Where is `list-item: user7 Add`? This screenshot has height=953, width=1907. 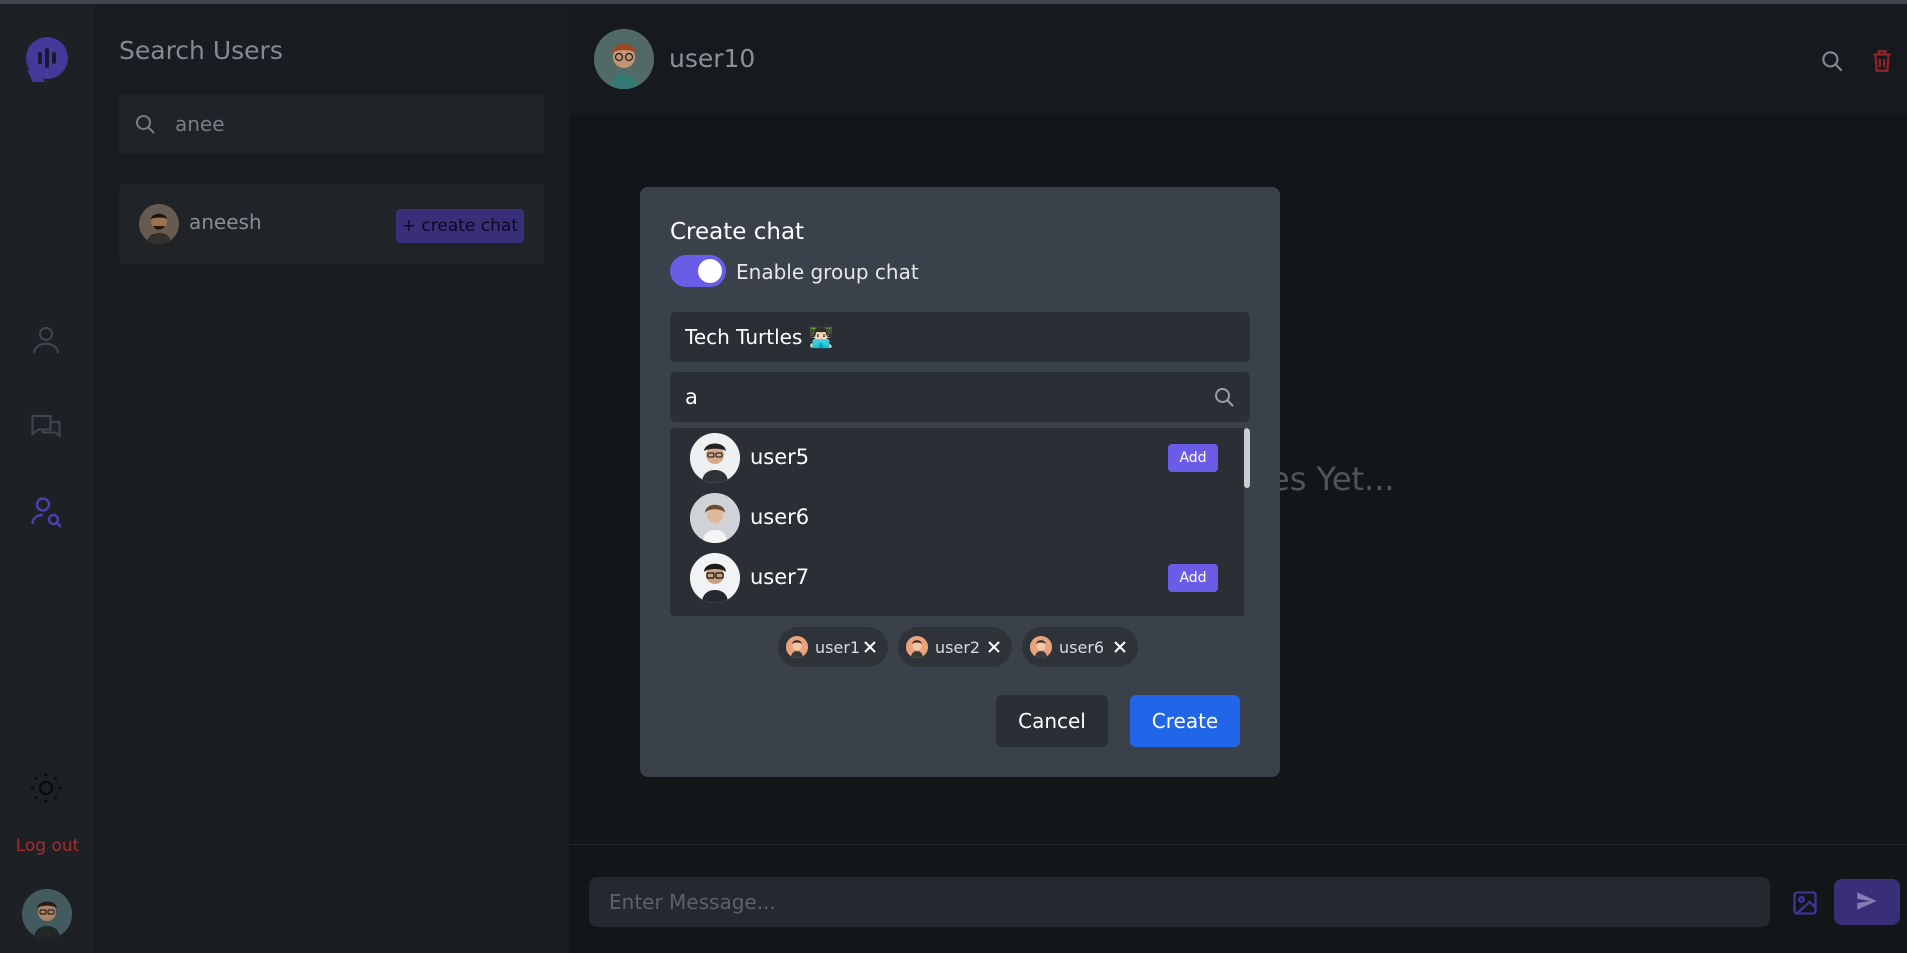
list-item: user7 Add is located at coordinates (956, 578).